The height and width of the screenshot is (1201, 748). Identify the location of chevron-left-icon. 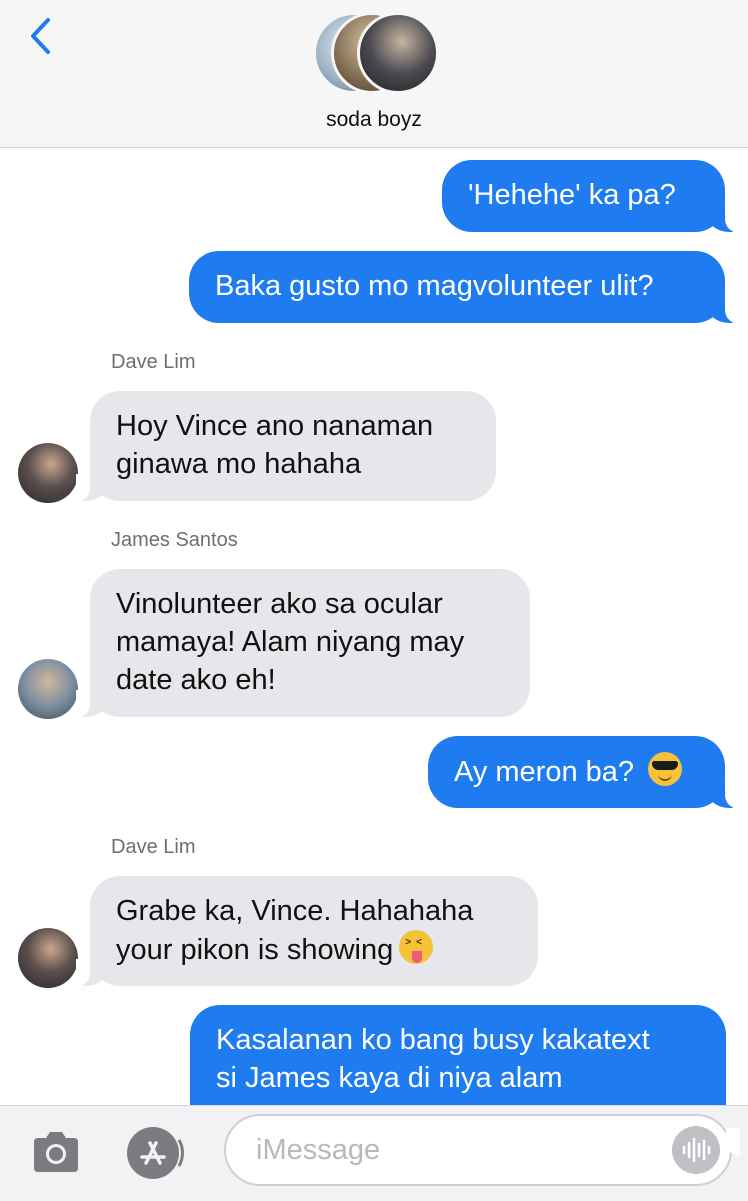
(40, 36).